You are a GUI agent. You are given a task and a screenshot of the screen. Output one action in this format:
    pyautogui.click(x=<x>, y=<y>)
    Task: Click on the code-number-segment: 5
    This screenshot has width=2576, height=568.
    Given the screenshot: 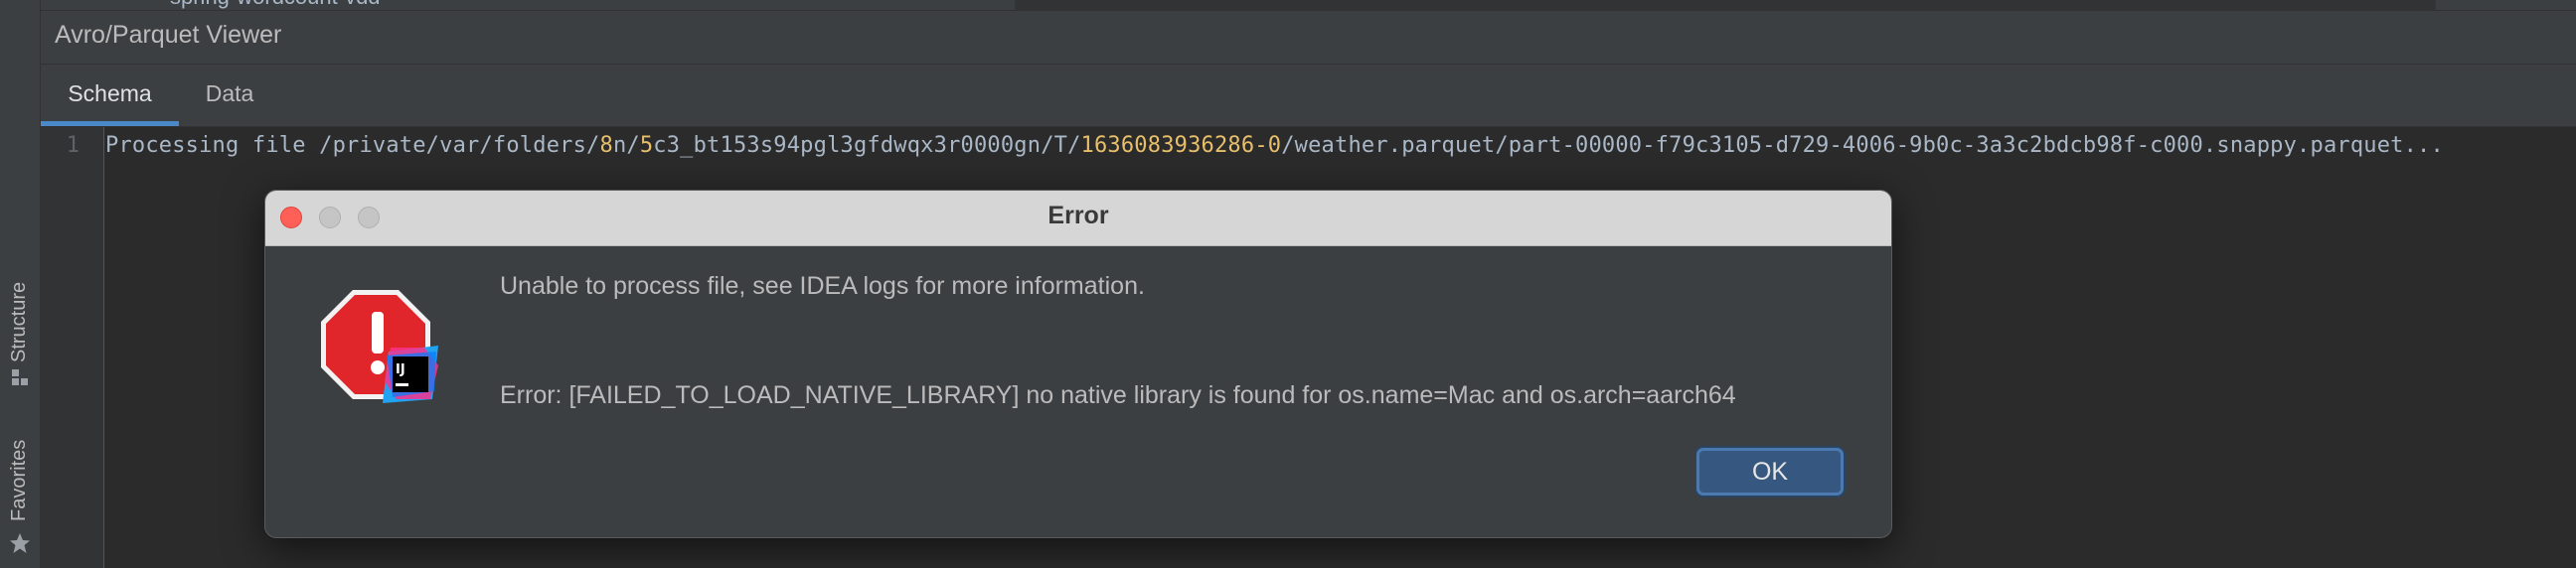 What is the action you would take?
    pyautogui.click(x=646, y=145)
    